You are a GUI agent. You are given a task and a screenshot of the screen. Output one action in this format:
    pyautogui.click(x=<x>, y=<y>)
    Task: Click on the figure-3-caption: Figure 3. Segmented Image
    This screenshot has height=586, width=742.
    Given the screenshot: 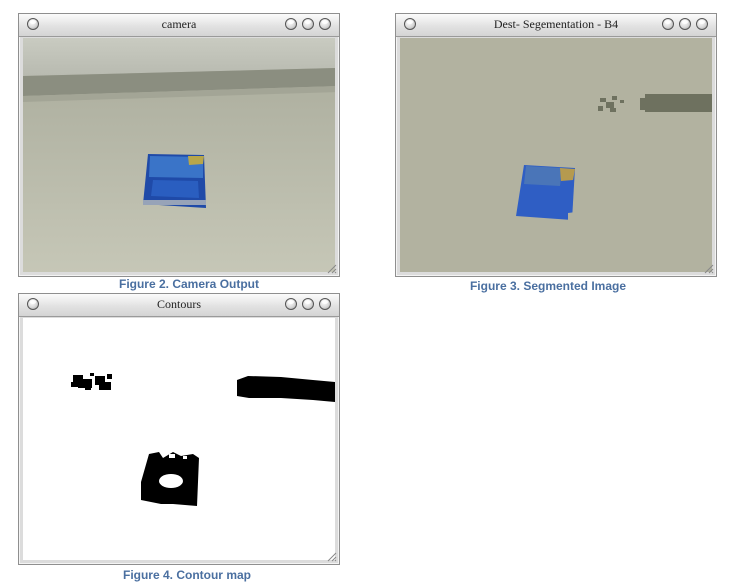 What is the action you would take?
    pyautogui.click(x=548, y=286)
    